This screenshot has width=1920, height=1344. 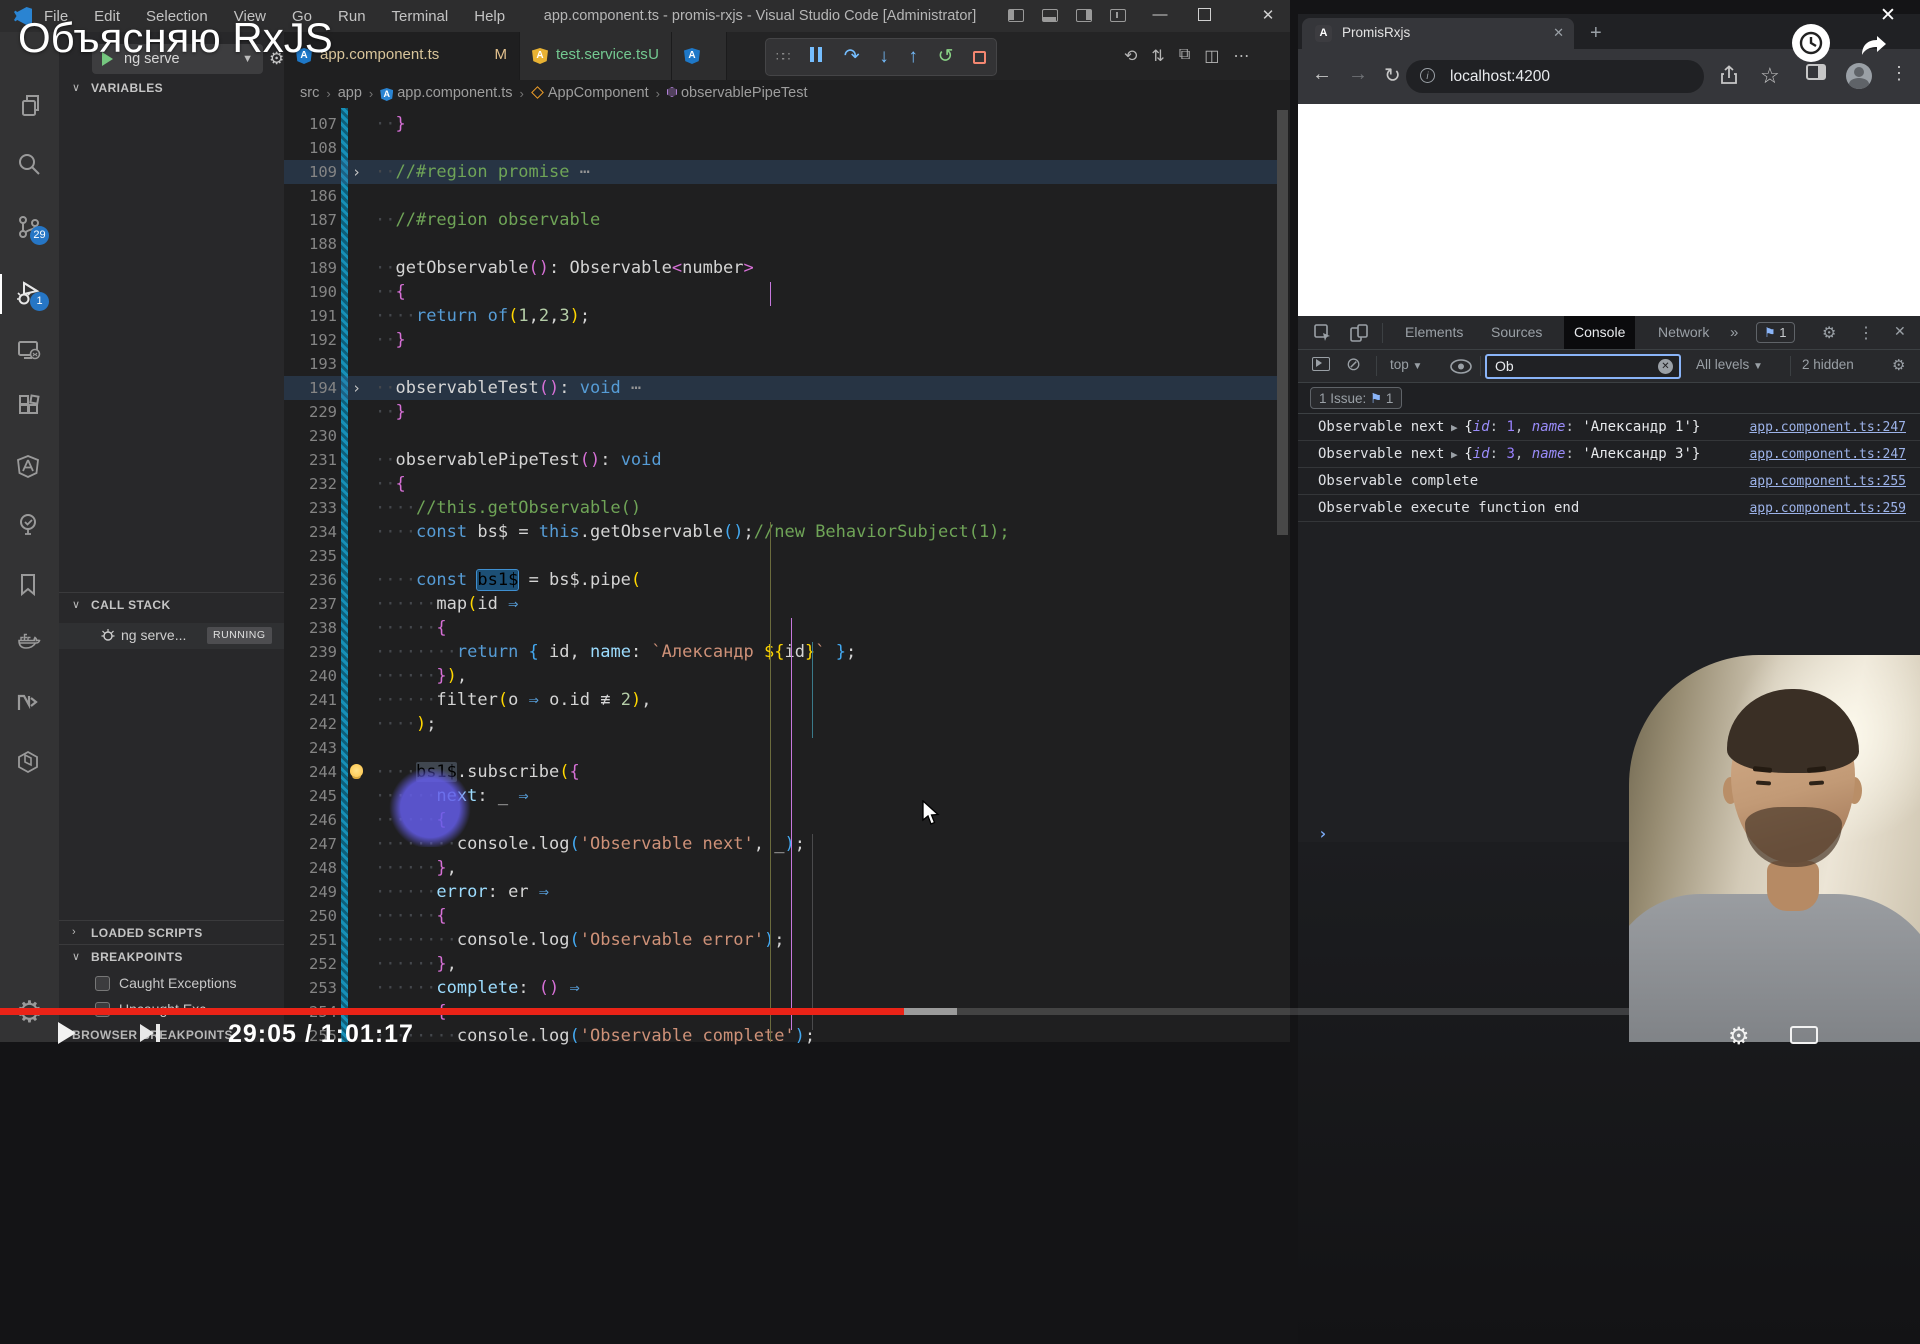 I want to click on activity-angular-icon, so click(x=29, y=468).